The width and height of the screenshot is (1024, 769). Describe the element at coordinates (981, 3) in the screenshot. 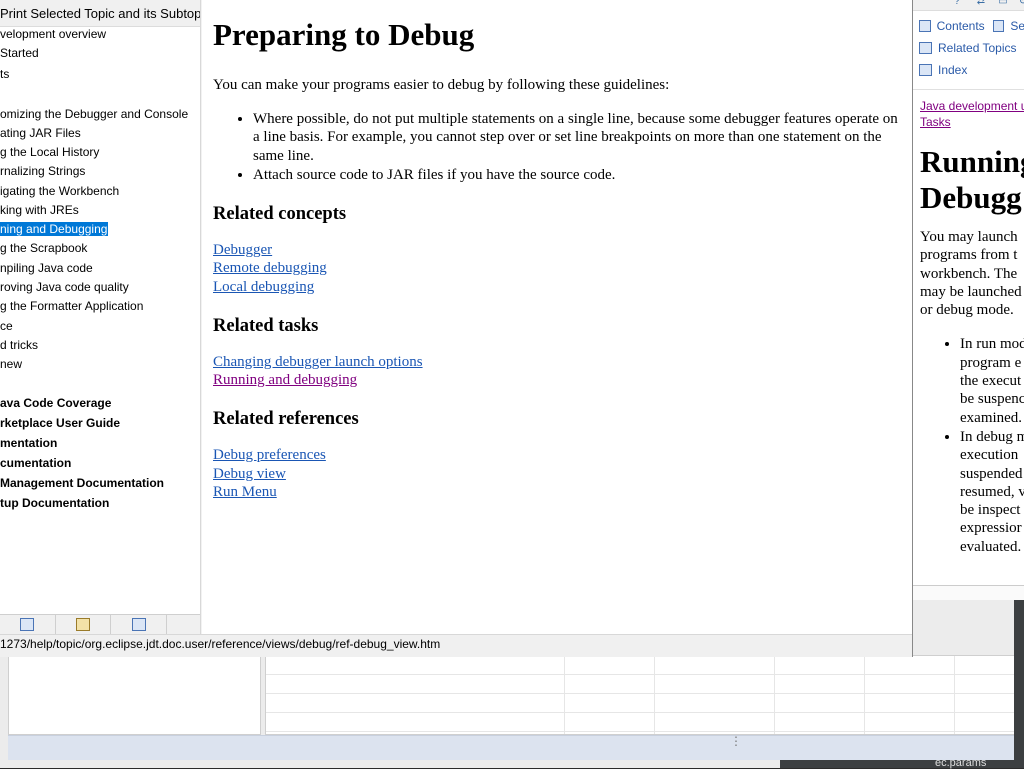

I see `link-icon: ⇄` at that location.